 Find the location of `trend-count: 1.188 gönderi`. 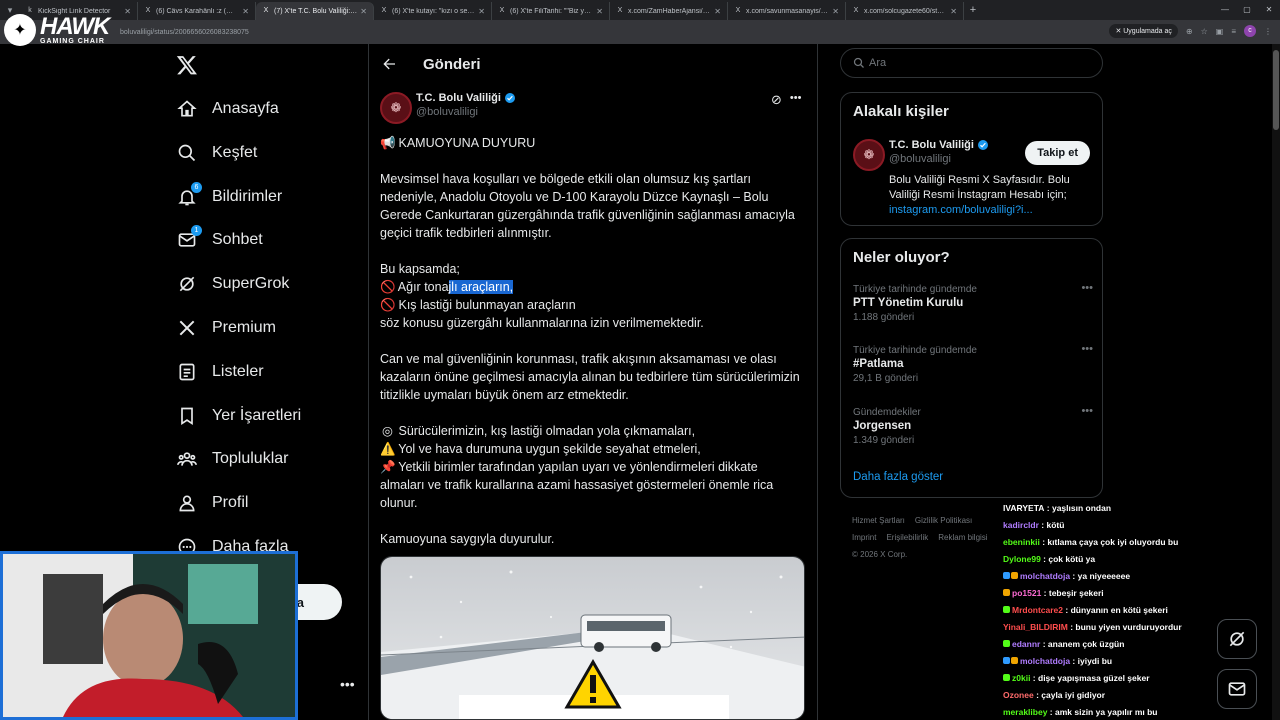

trend-count: 1.188 gönderi is located at coordinates (884, 317).